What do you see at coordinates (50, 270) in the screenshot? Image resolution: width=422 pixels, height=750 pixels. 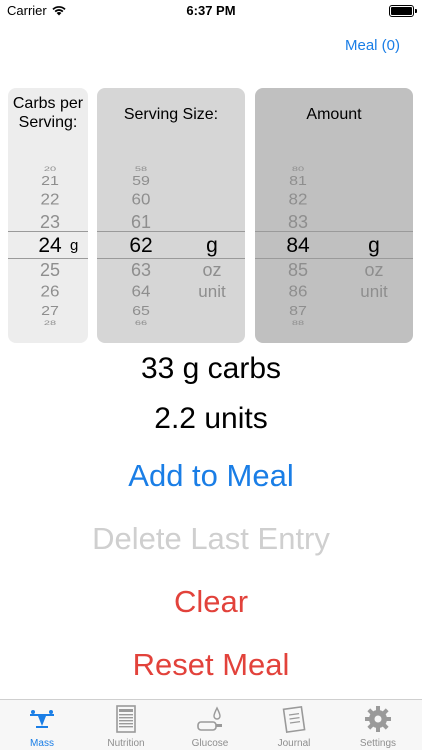 I see `wheel-value: 25` at bounding box center [50, 270].